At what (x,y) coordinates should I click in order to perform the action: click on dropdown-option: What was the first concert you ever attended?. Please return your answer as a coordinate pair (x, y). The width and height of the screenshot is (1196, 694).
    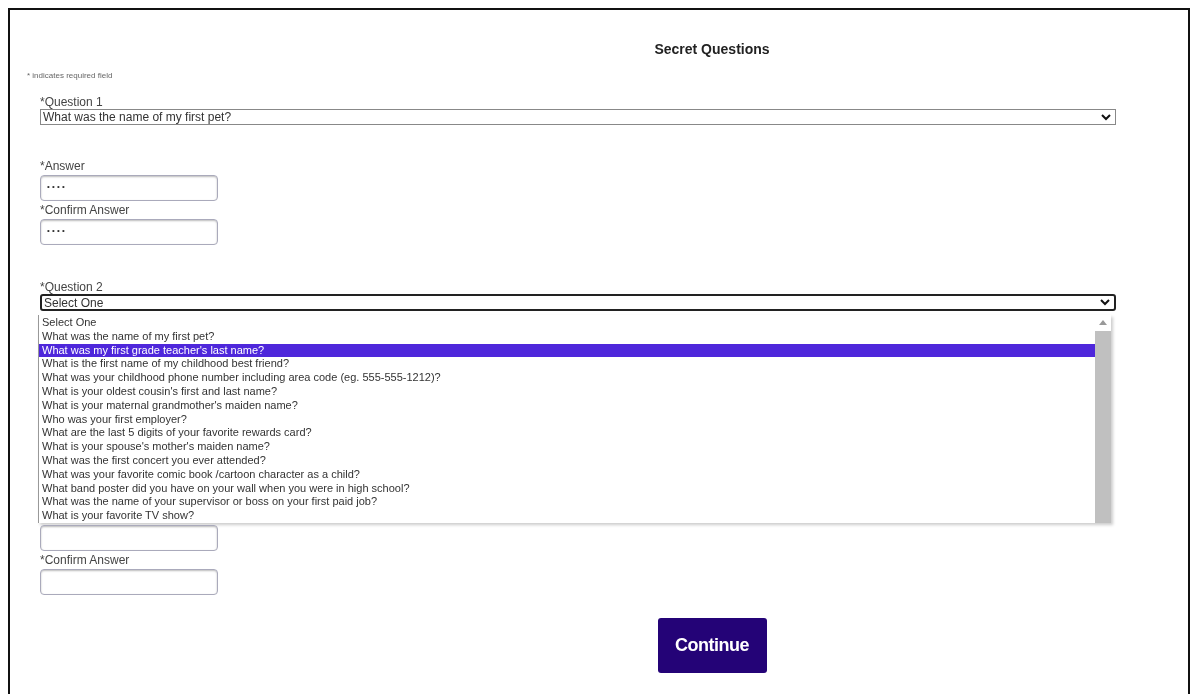
    Looking at the image, I should click on (567, 460).